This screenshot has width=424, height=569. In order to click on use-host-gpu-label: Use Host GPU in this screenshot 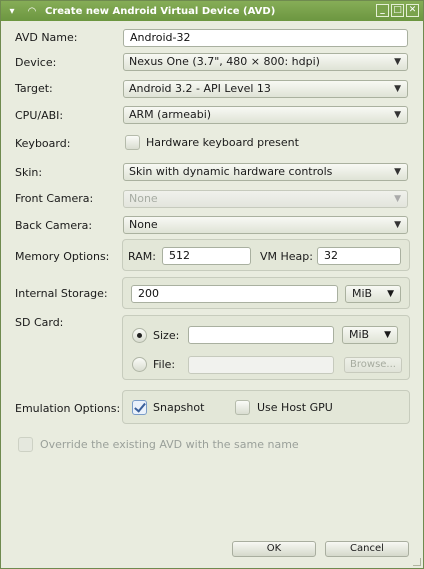, I will do `click(295, 407)`.